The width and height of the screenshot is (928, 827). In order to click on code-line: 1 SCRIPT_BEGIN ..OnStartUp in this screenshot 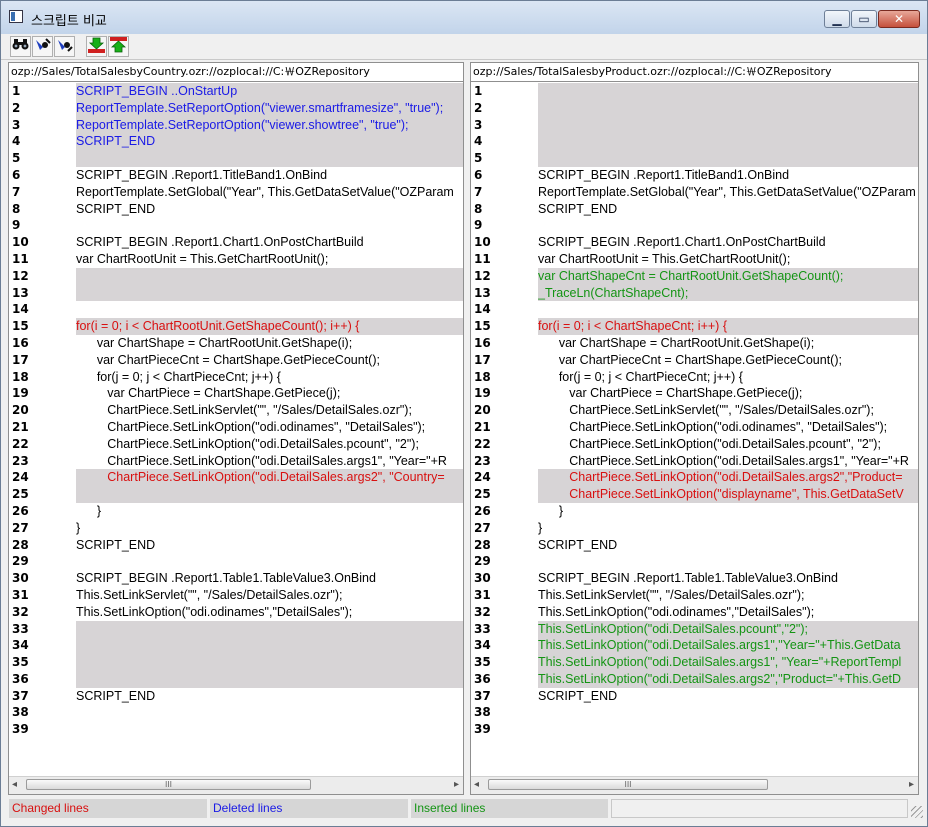, I will do `click(236, 91)`.